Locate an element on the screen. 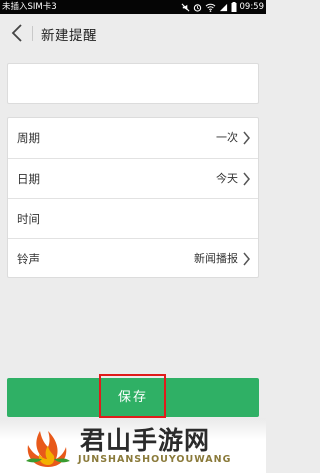  reminder-content-input is located at coordinates (133, 83).